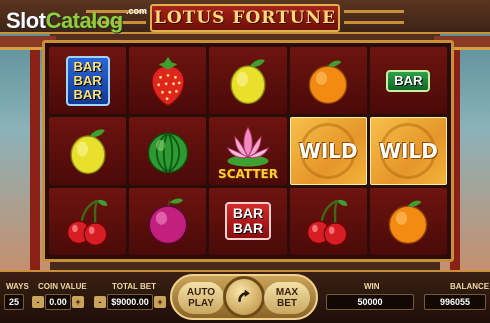 Image resolution: width=490 pixels, height=323 pixels. What do you see at coordinates (130, 302) in the screenshot?
I see `total-bet-display: $9000.00` at bounding box center [130, 302].